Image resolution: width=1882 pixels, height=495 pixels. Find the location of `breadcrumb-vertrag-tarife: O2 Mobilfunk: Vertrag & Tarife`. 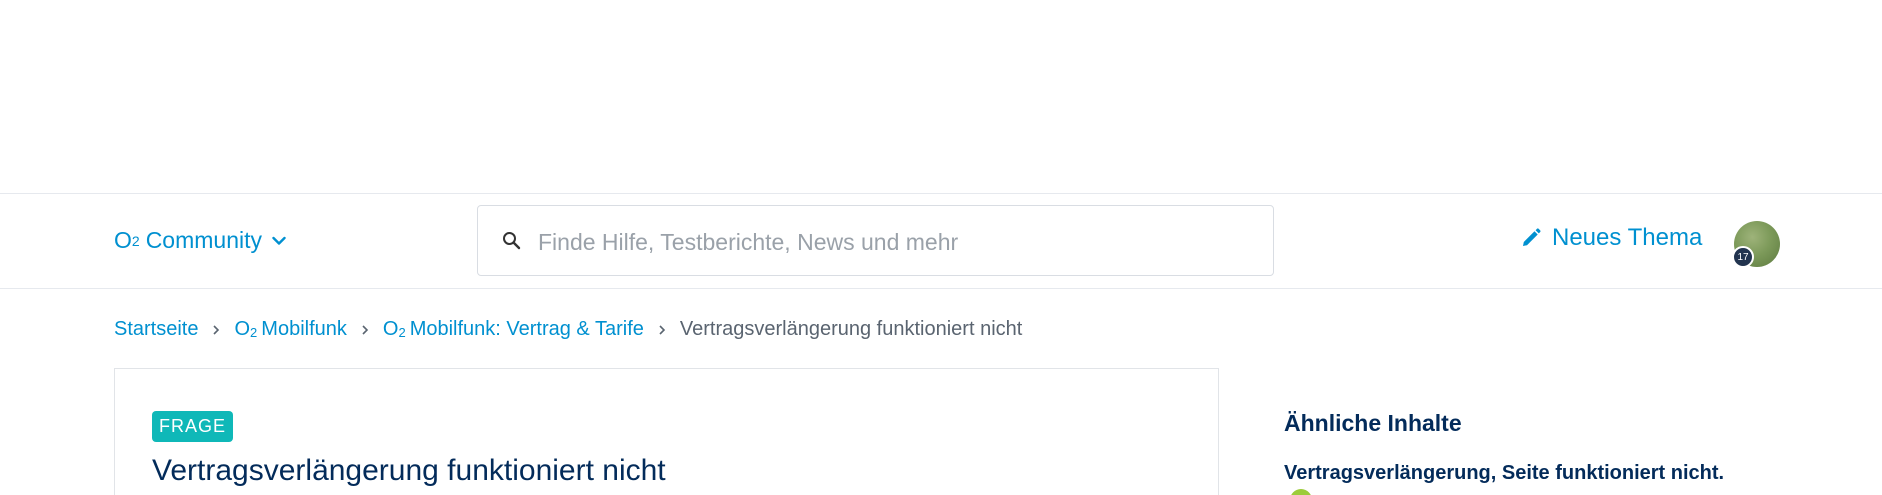

breadcrumb-vertrag-tarife: O2 Mobilfunk: Vertrag & Tarife is located at coordinates (513, 329).